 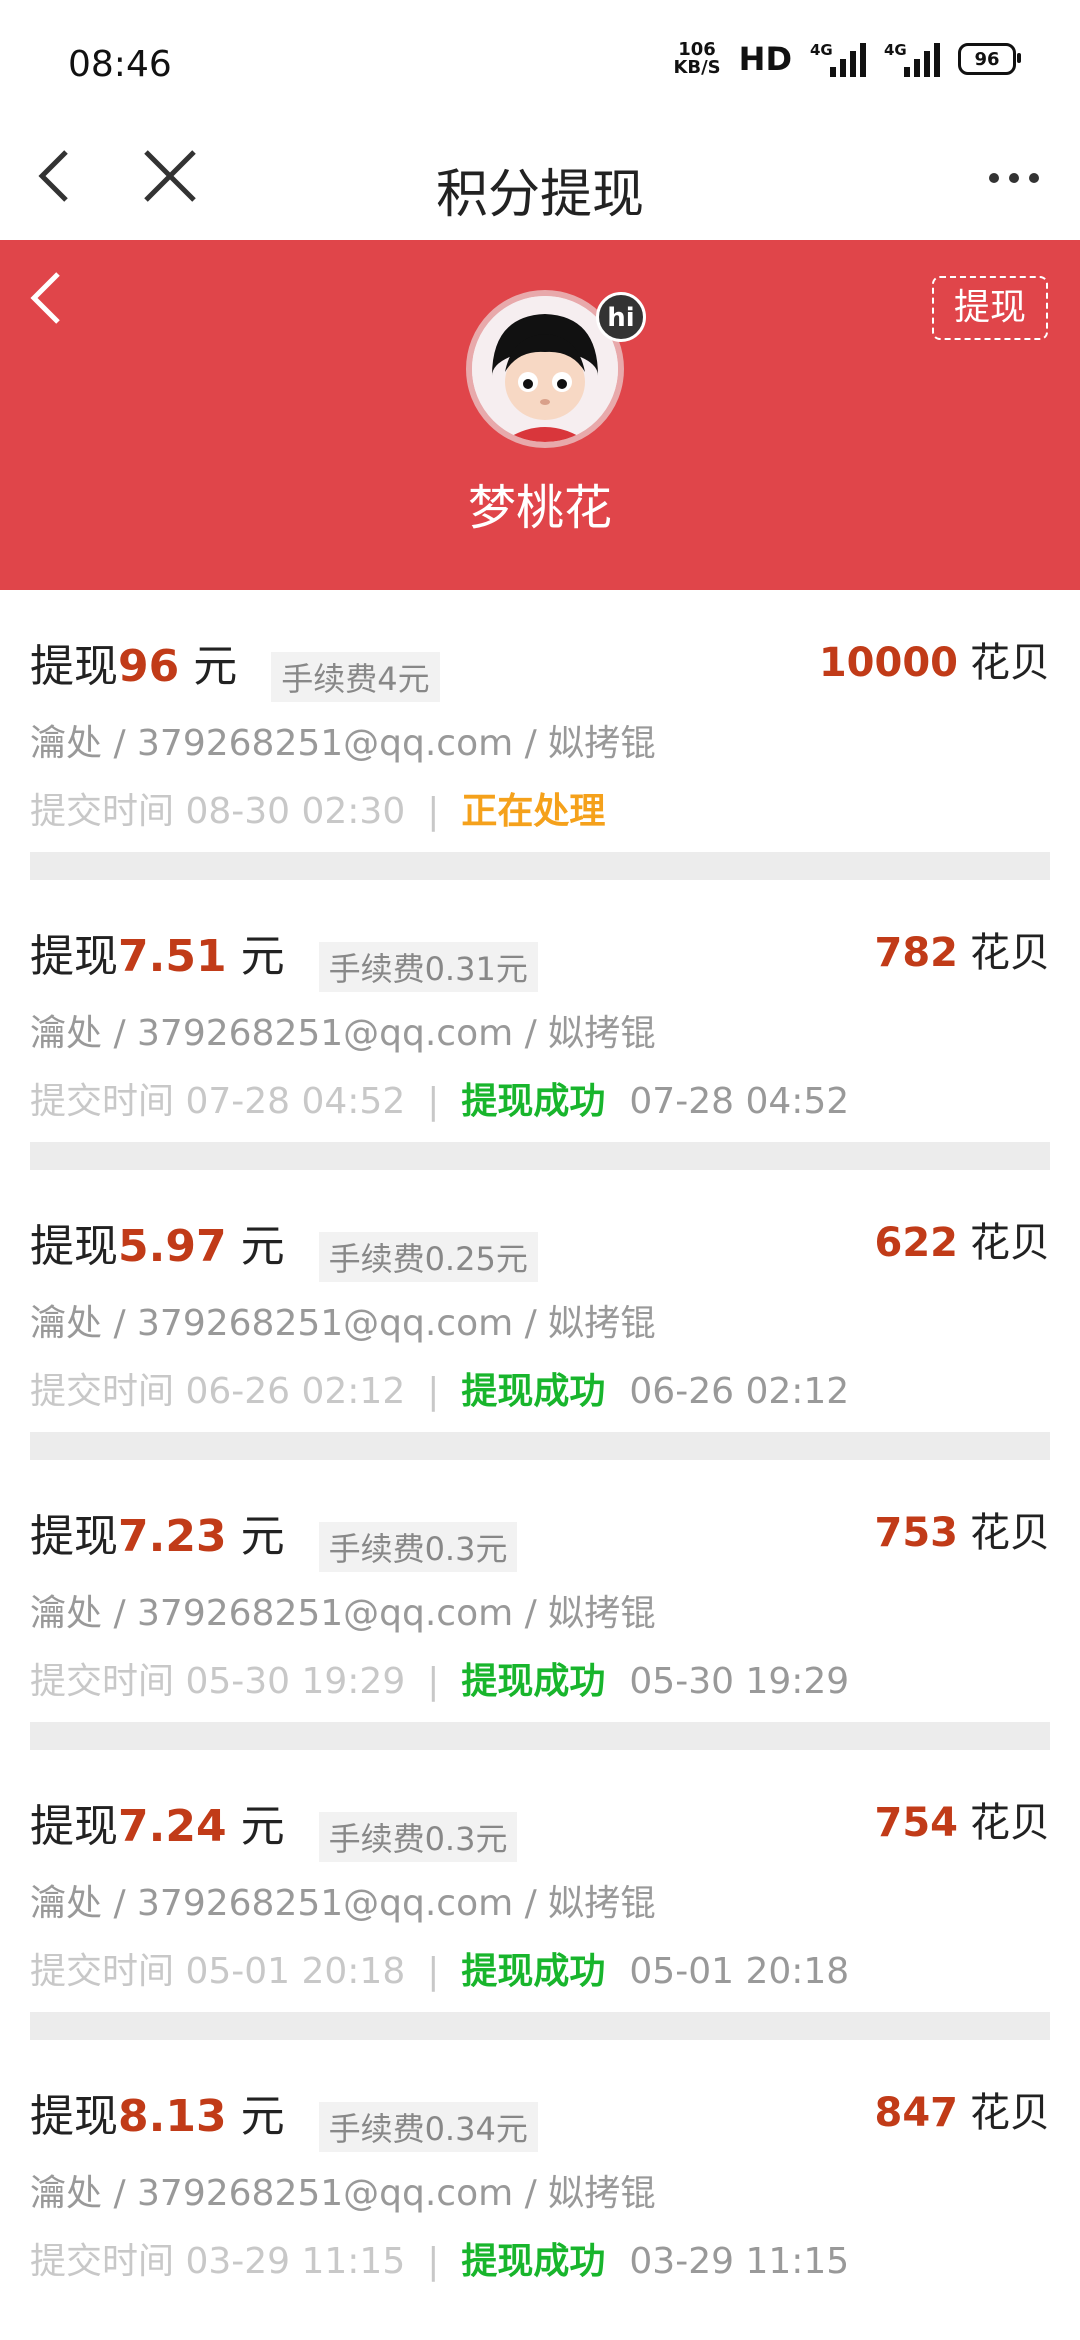 I want to click on chevron-left-icon, so click(x=49, y=302).